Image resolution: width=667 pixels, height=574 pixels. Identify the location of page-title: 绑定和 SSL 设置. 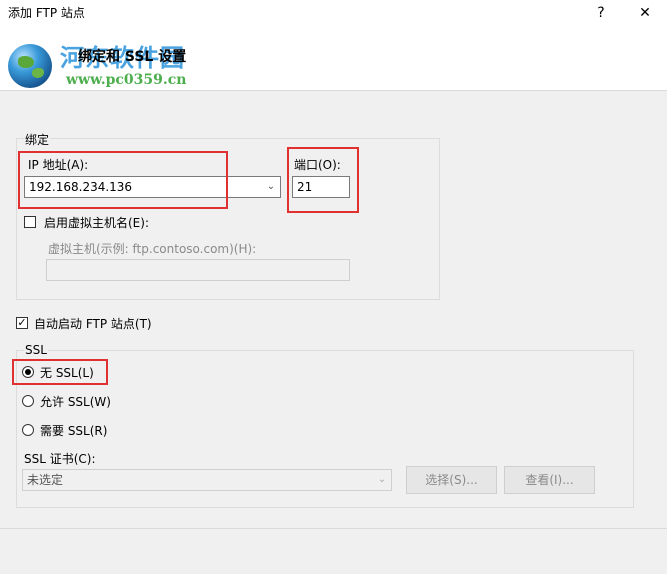
(132, 57).